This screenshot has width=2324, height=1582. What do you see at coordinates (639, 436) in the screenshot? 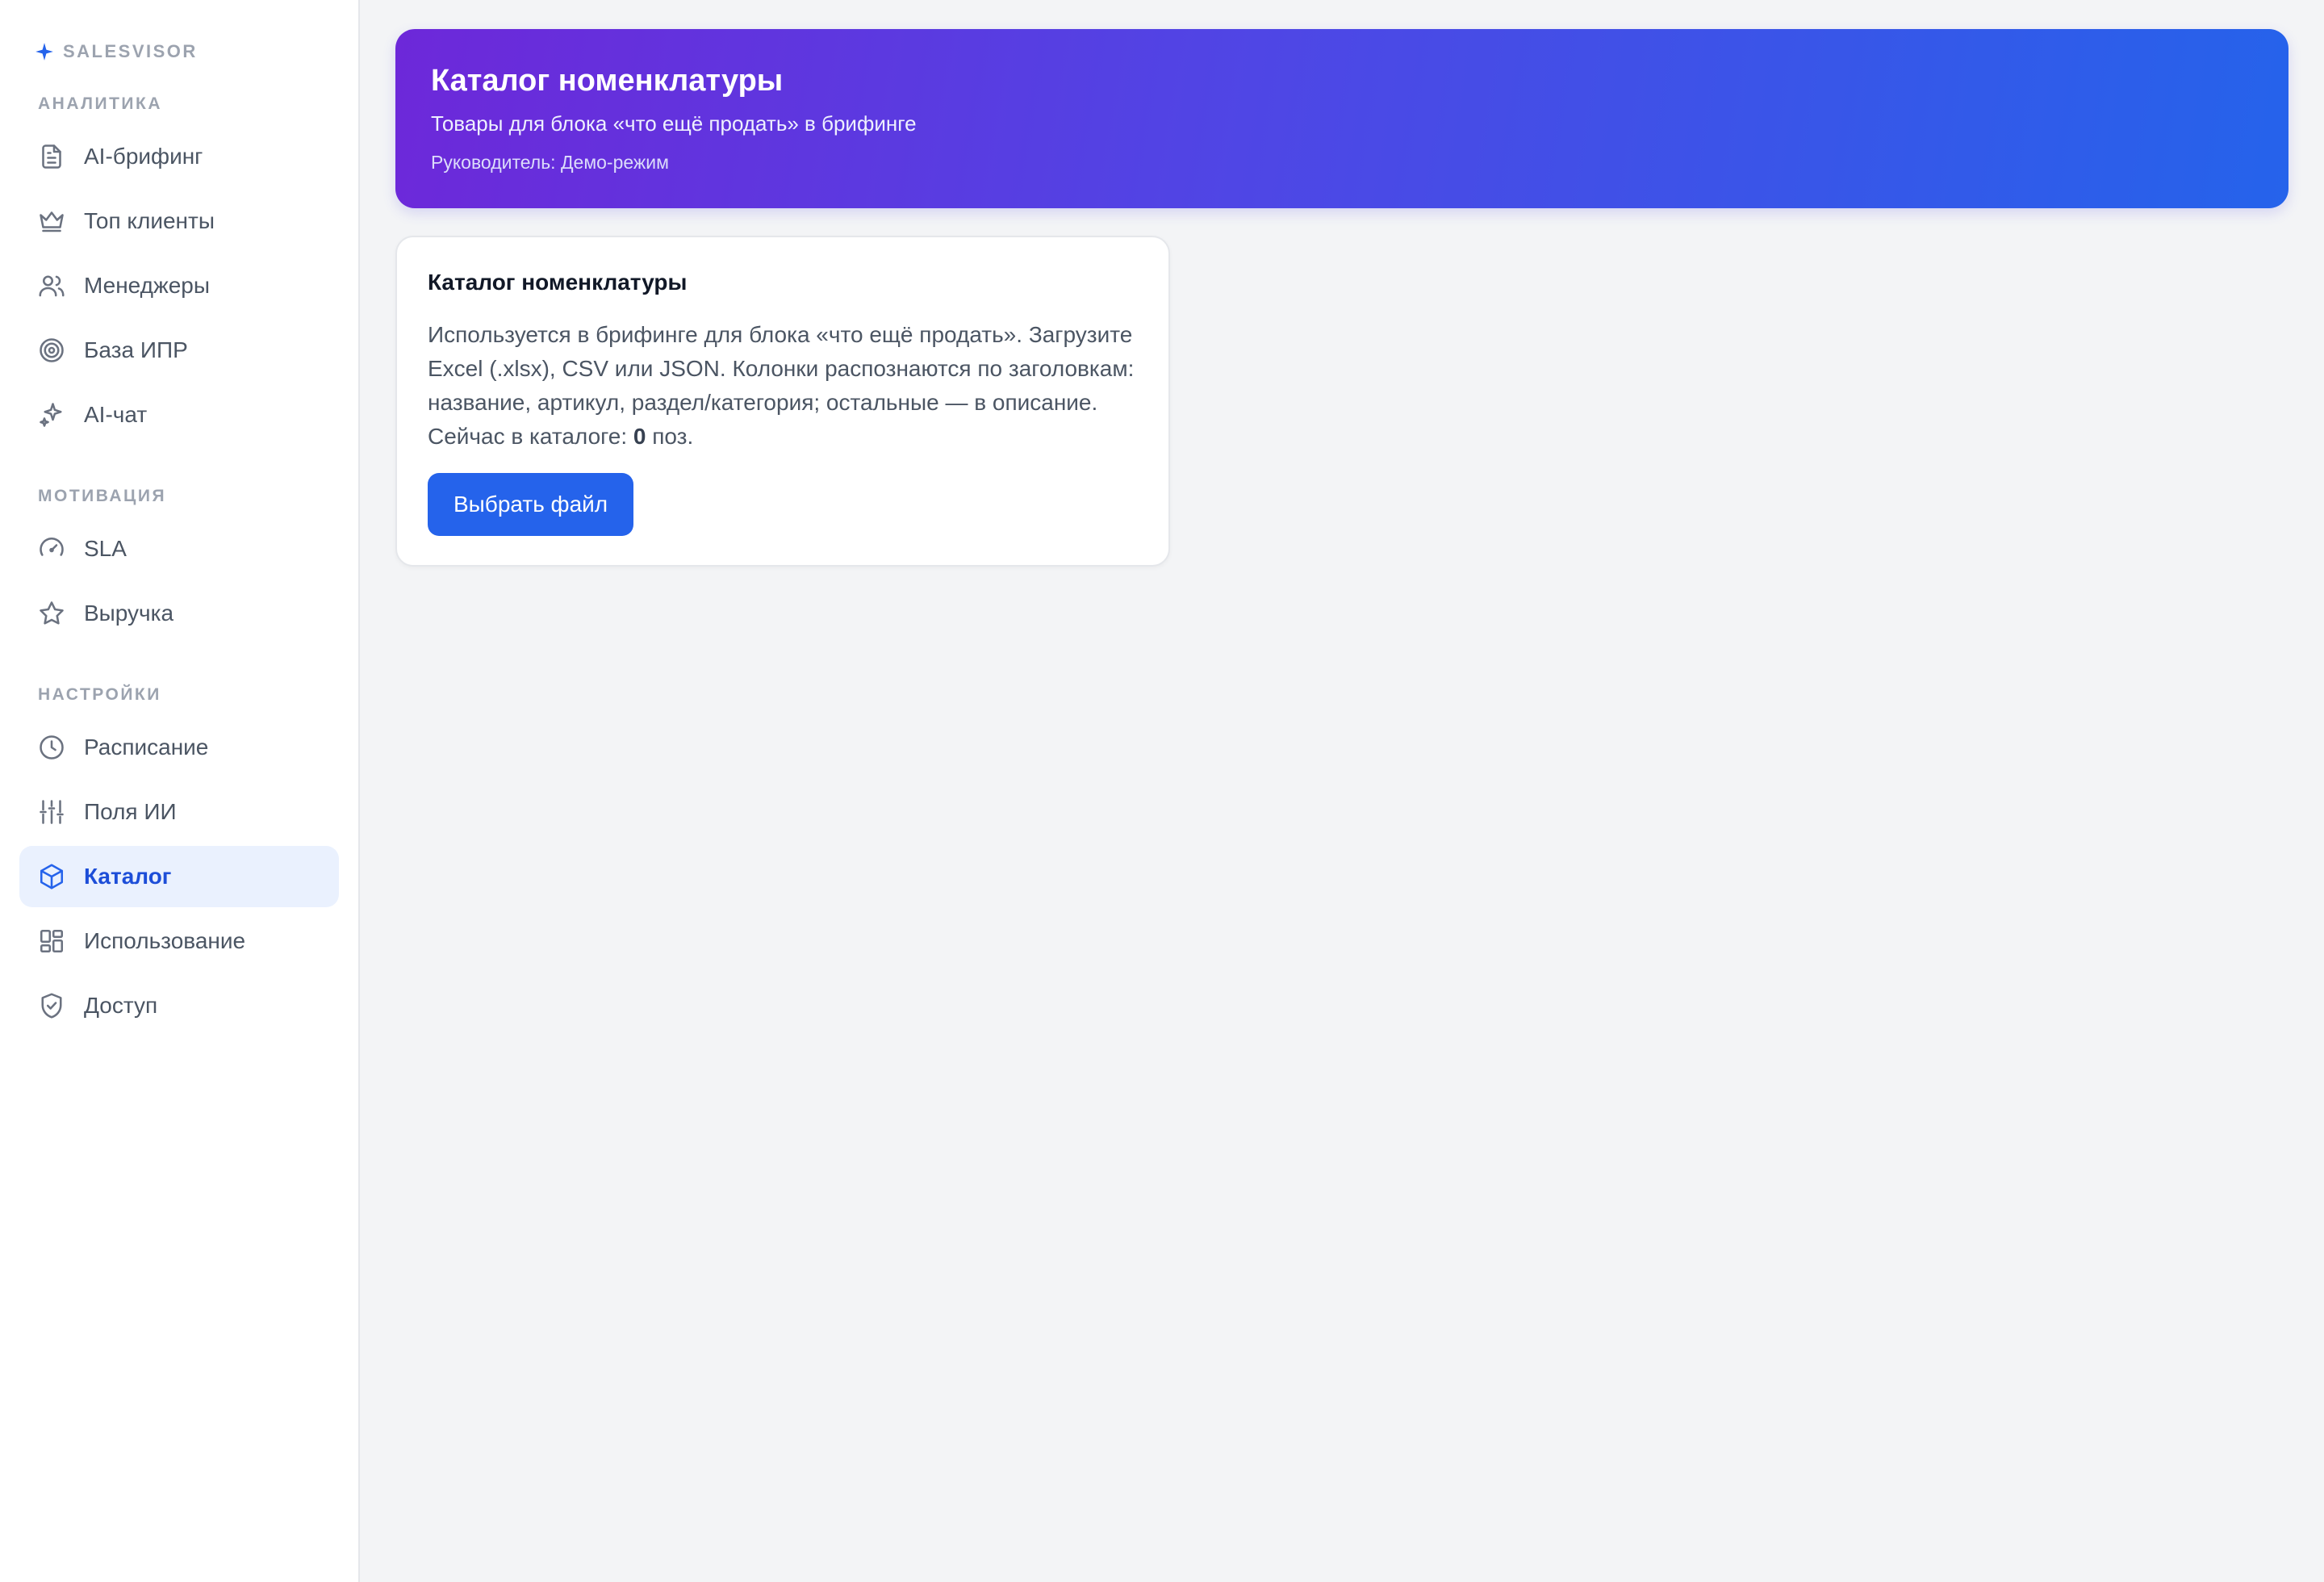
I see `catalog-count: 0` at bounding box center [639, 436].